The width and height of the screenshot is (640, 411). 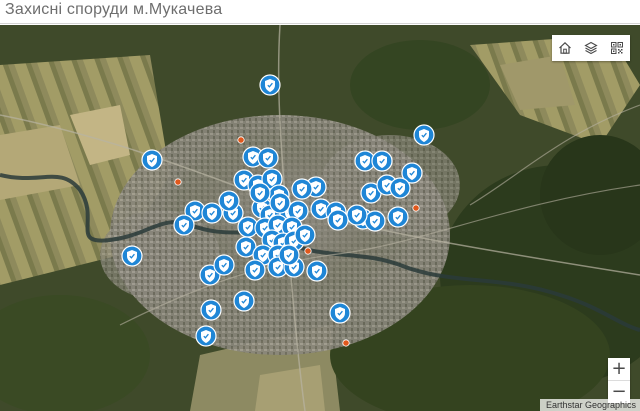 I want to click on home-button, so click(x=565, y=48).